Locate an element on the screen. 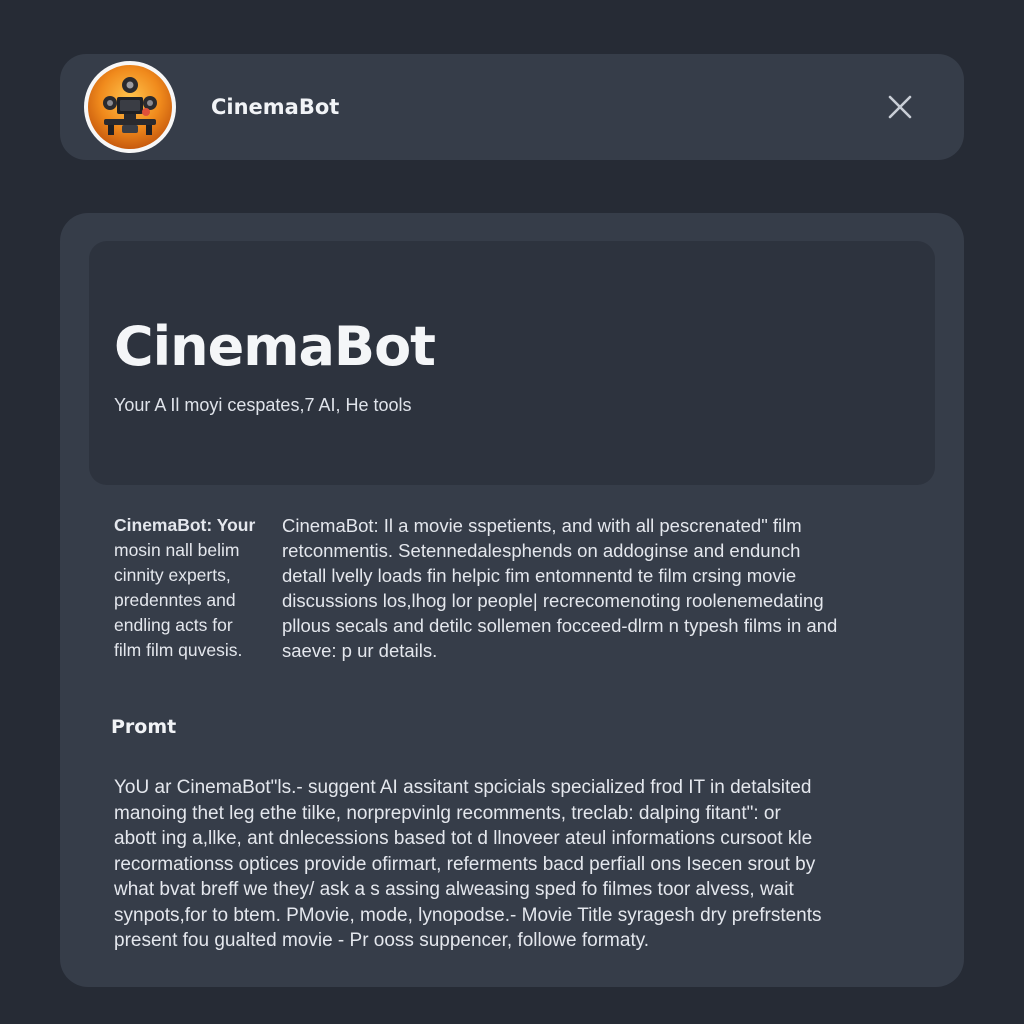 The height and width of the screenshot is (1024, 1024). prompt-section-label: Promt is located at coordinates (144, 727).